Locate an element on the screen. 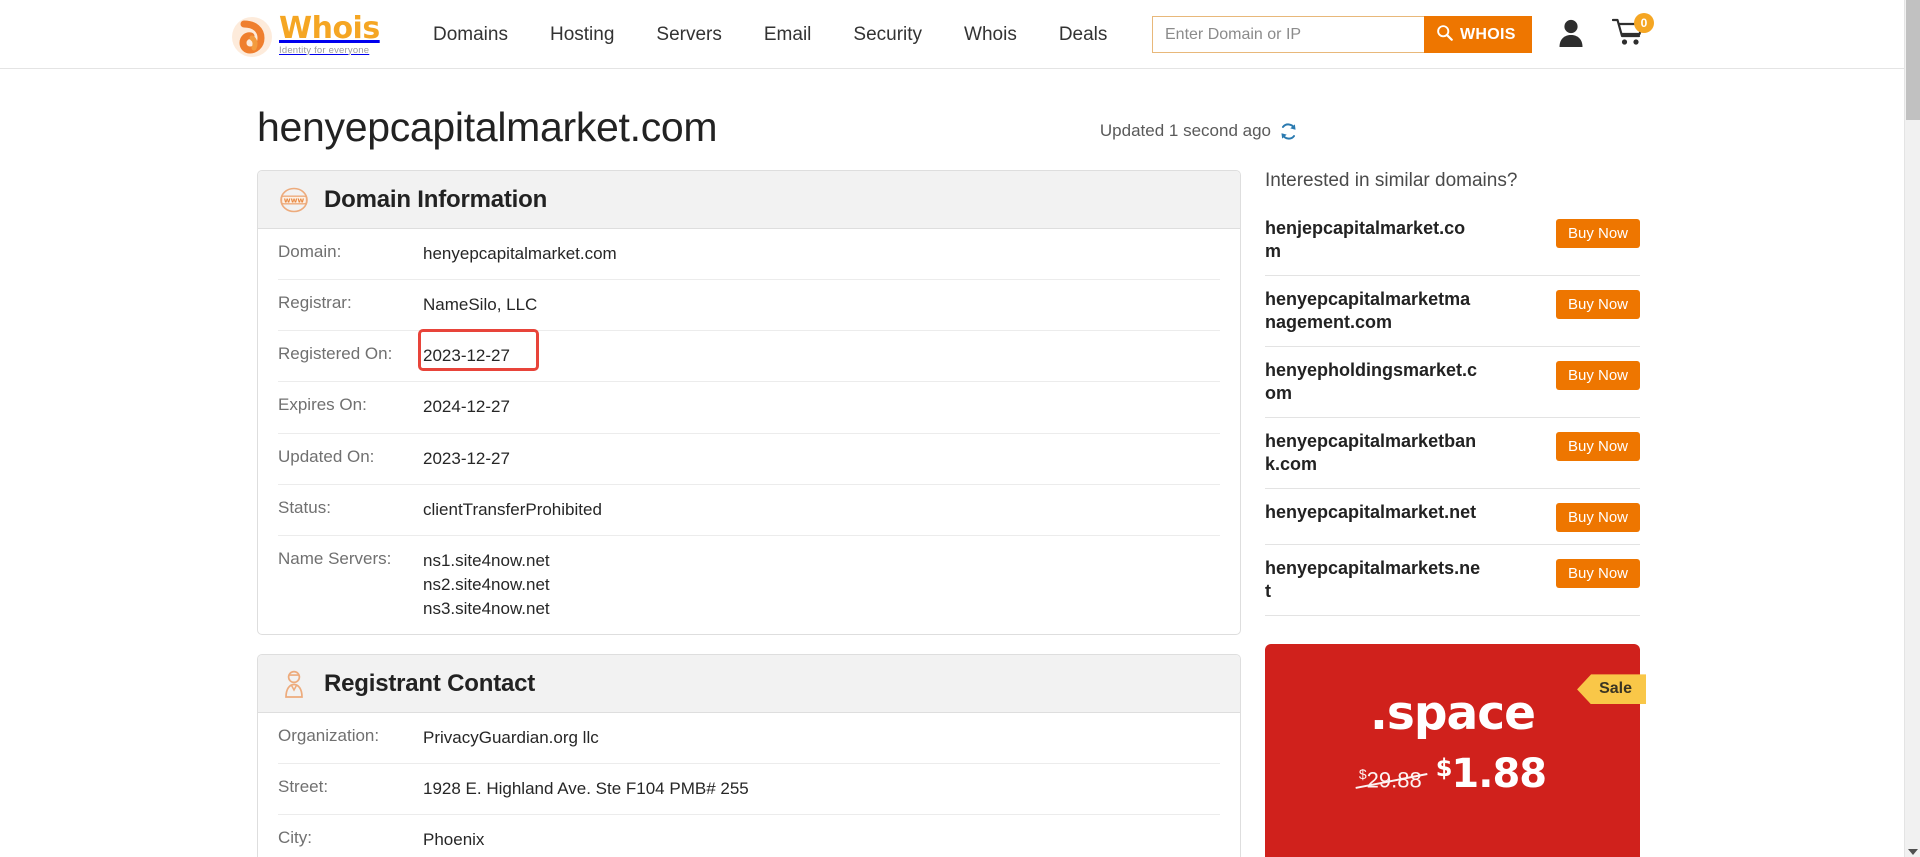 The width and height of the screenshot is (1920, 857). name-server-item: ns3.site4now.net is located at coordinates (486, 609).